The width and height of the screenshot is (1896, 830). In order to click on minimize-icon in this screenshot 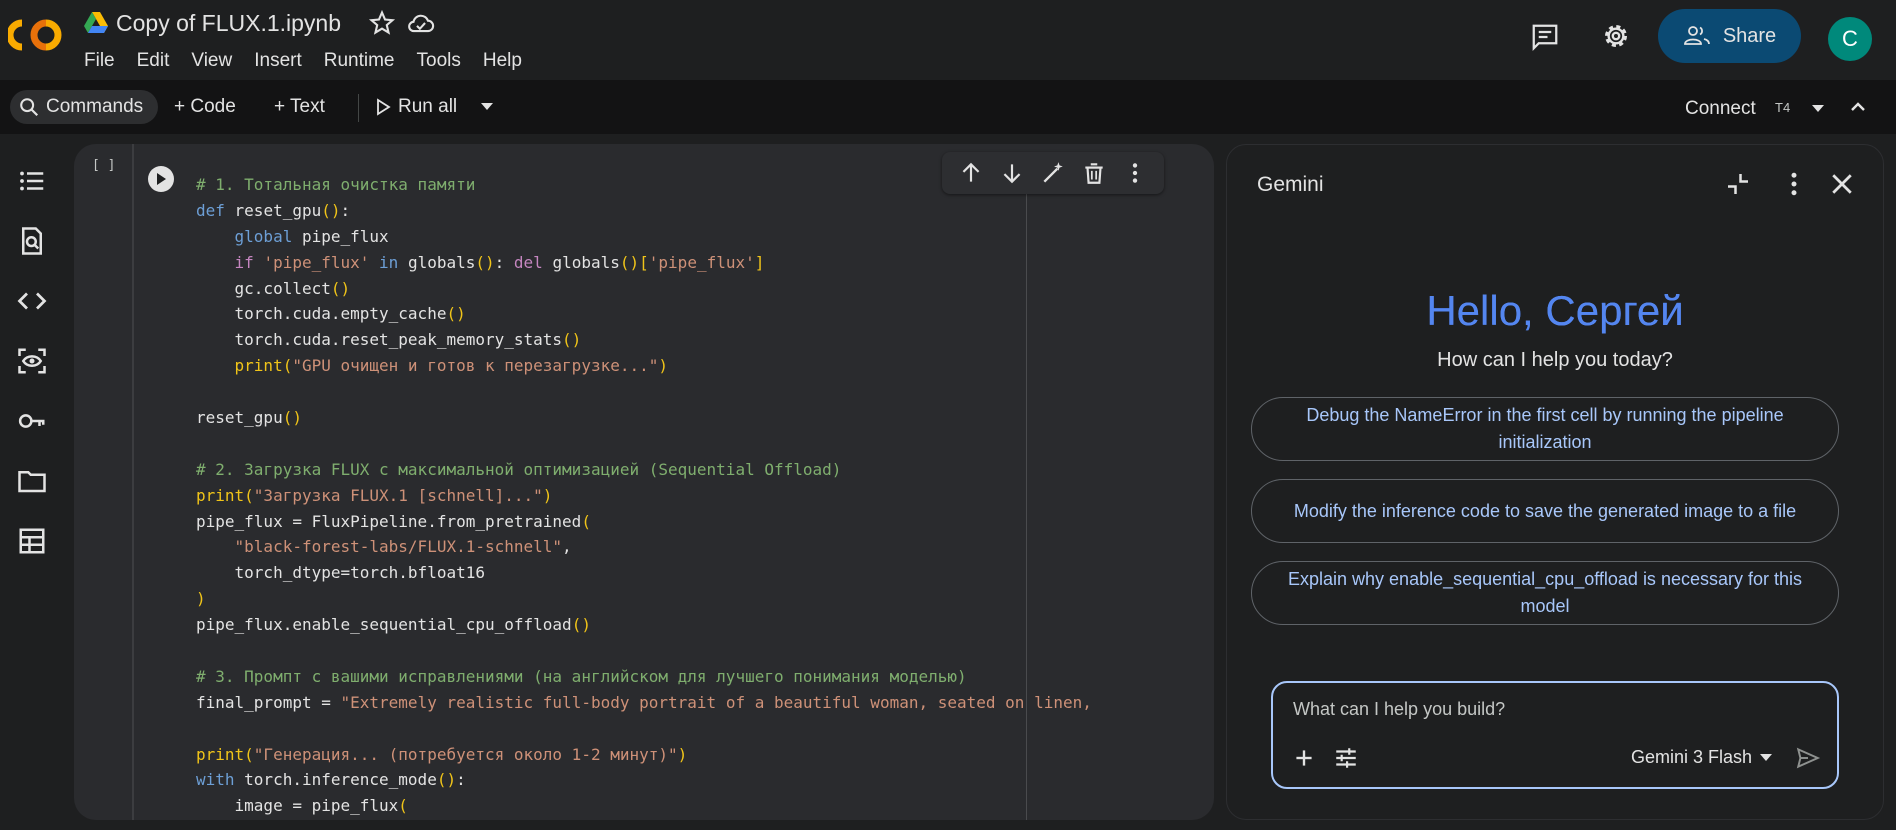, I will do `click(1738, 184)`.